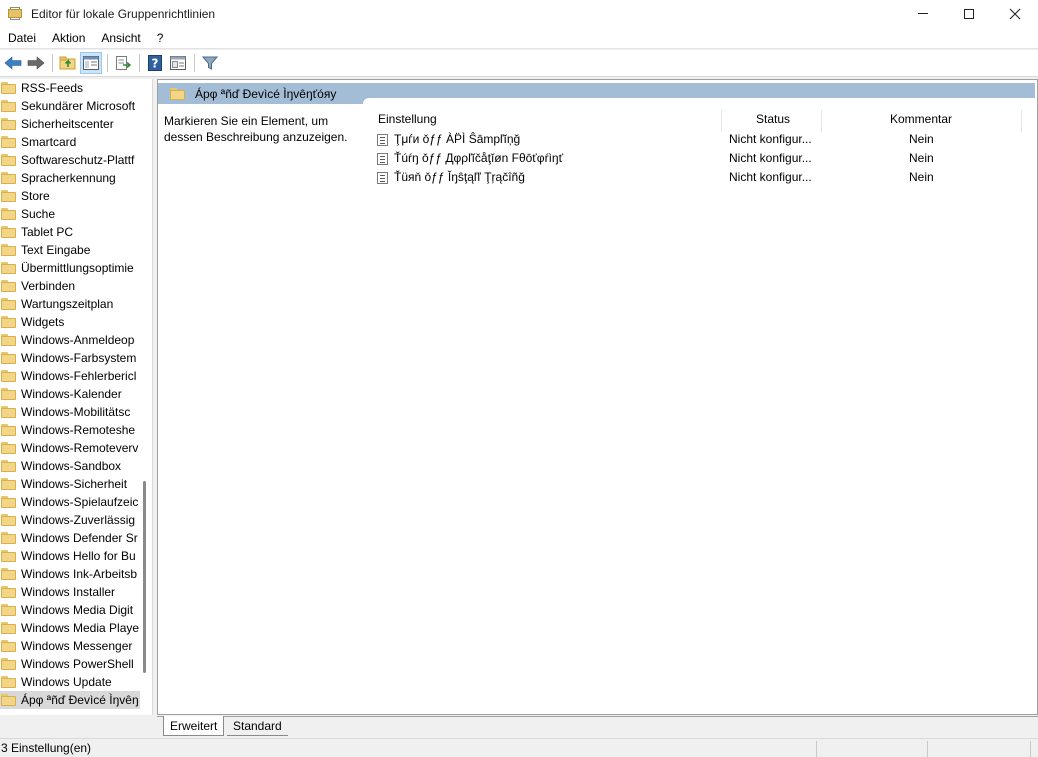 Image resolution: width=1038 pixels, height=757 pixels. Describe the element at coordinates (70, 502) in the screenshot. I see `tree-item: Windows-Spielaufzeic` at that location.